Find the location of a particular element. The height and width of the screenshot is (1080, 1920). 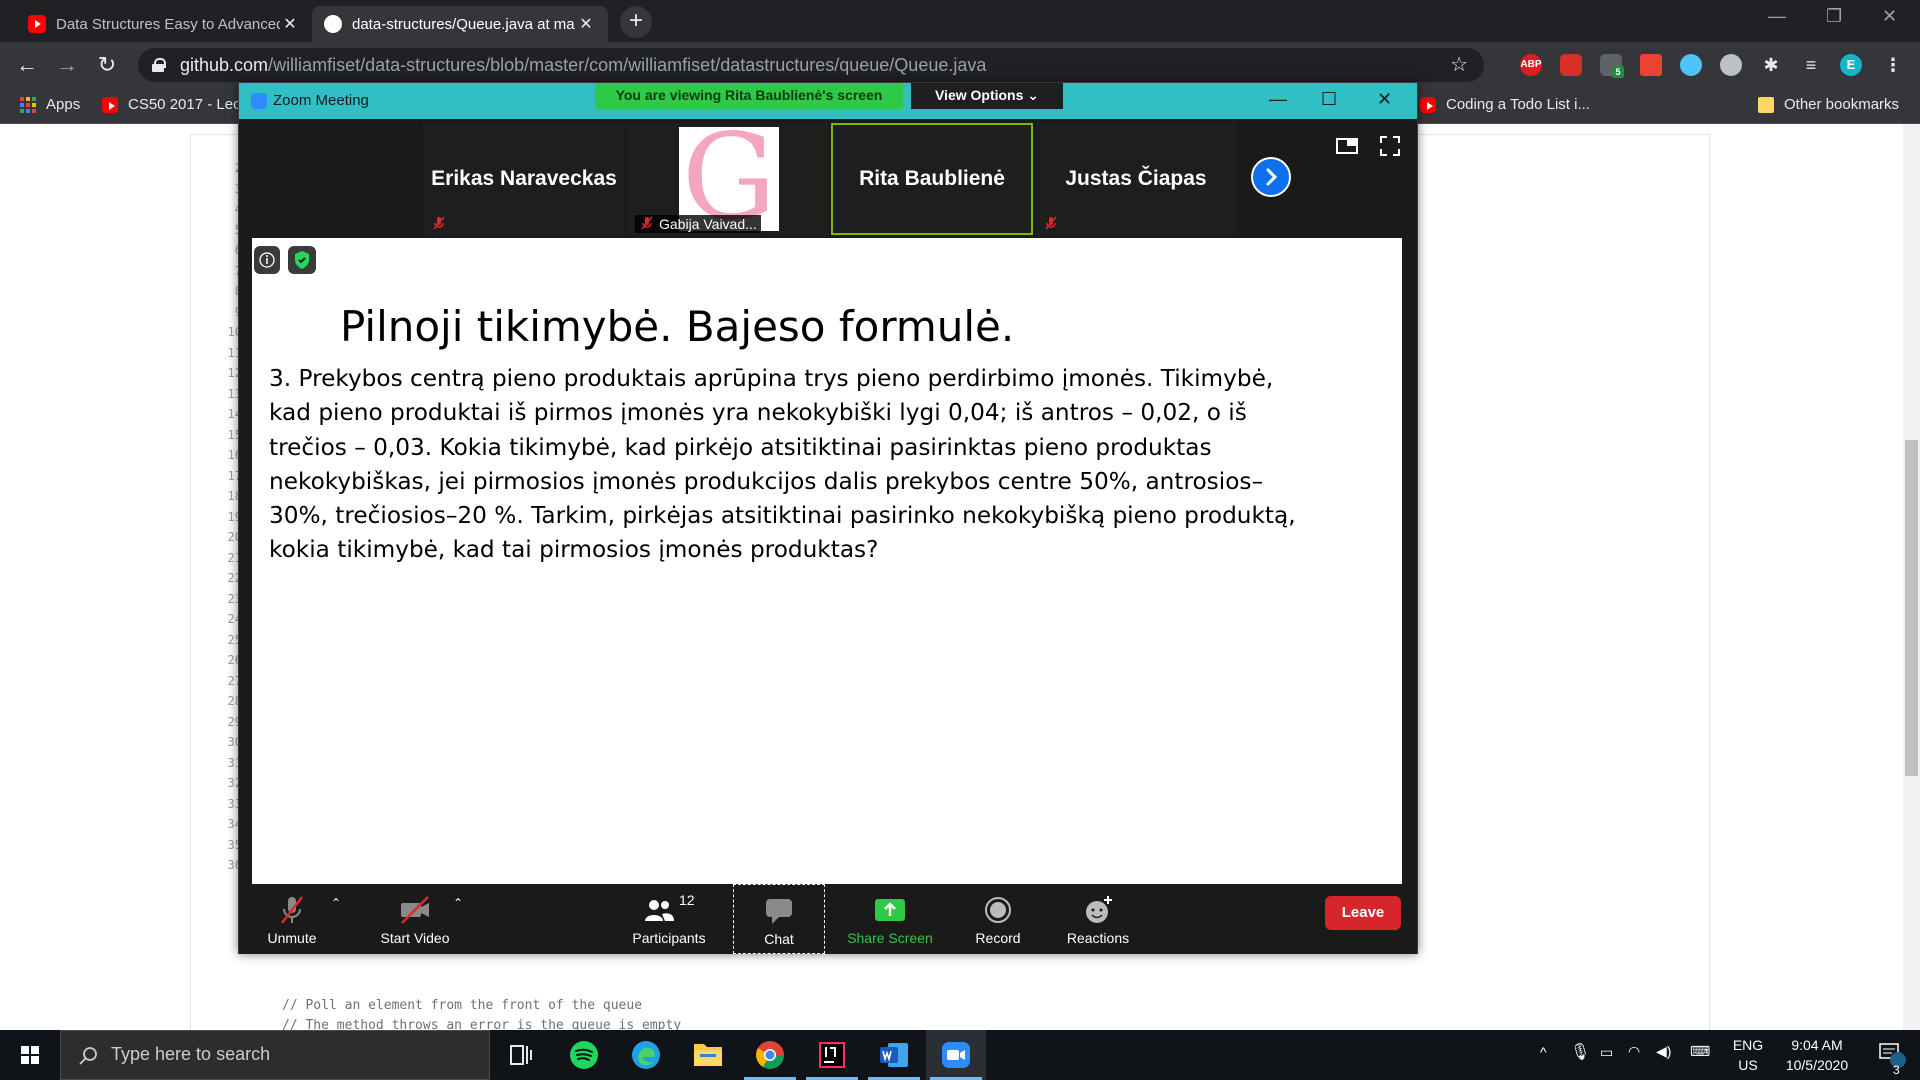

info-icon is located at coordinates (267, 260).